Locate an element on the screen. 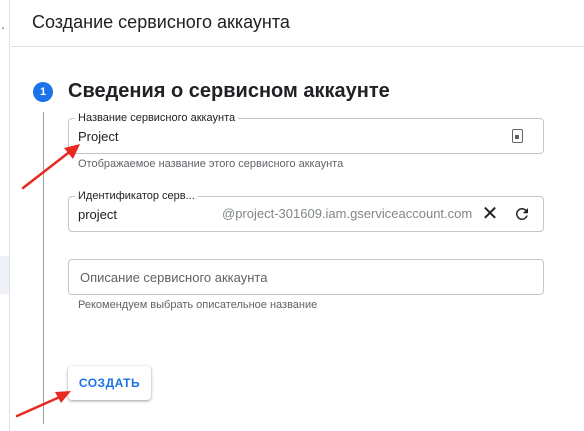  service-account-name-field: Название сервисного аккаунта Project is located at coordinates (306, 132).